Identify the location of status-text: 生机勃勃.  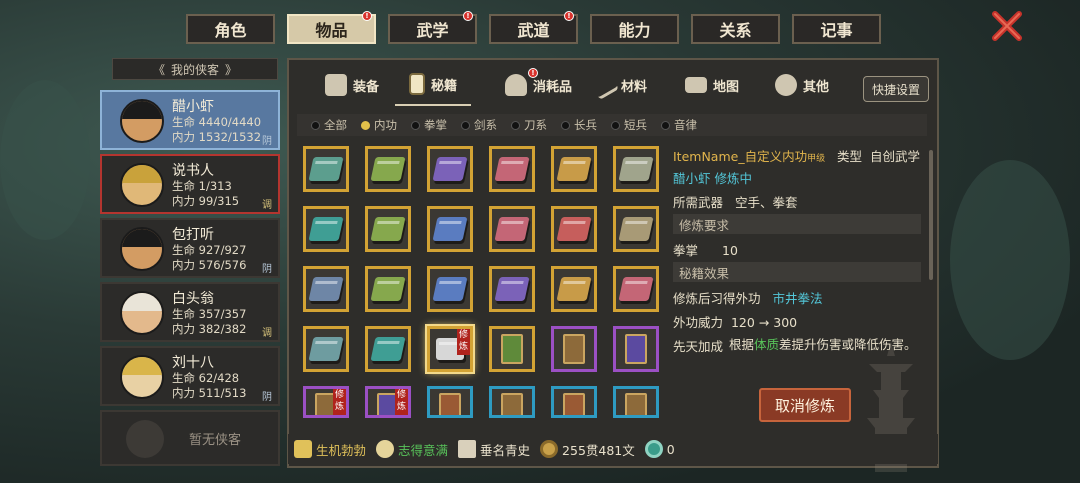
(341, 450).